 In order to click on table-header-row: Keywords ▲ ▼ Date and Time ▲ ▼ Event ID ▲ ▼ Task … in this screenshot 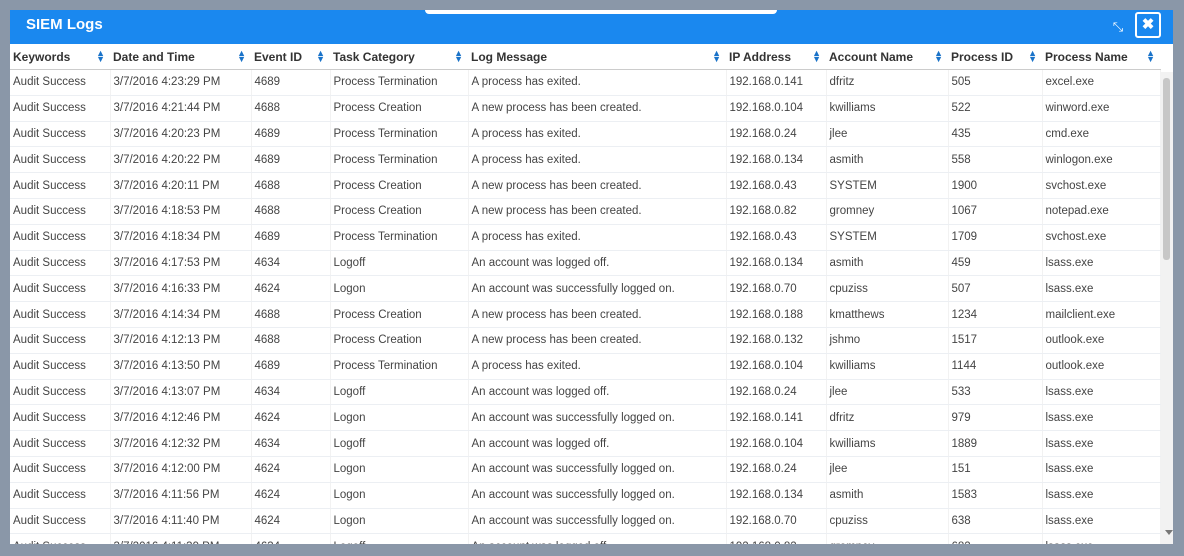, I will do `click(585, 57)`.